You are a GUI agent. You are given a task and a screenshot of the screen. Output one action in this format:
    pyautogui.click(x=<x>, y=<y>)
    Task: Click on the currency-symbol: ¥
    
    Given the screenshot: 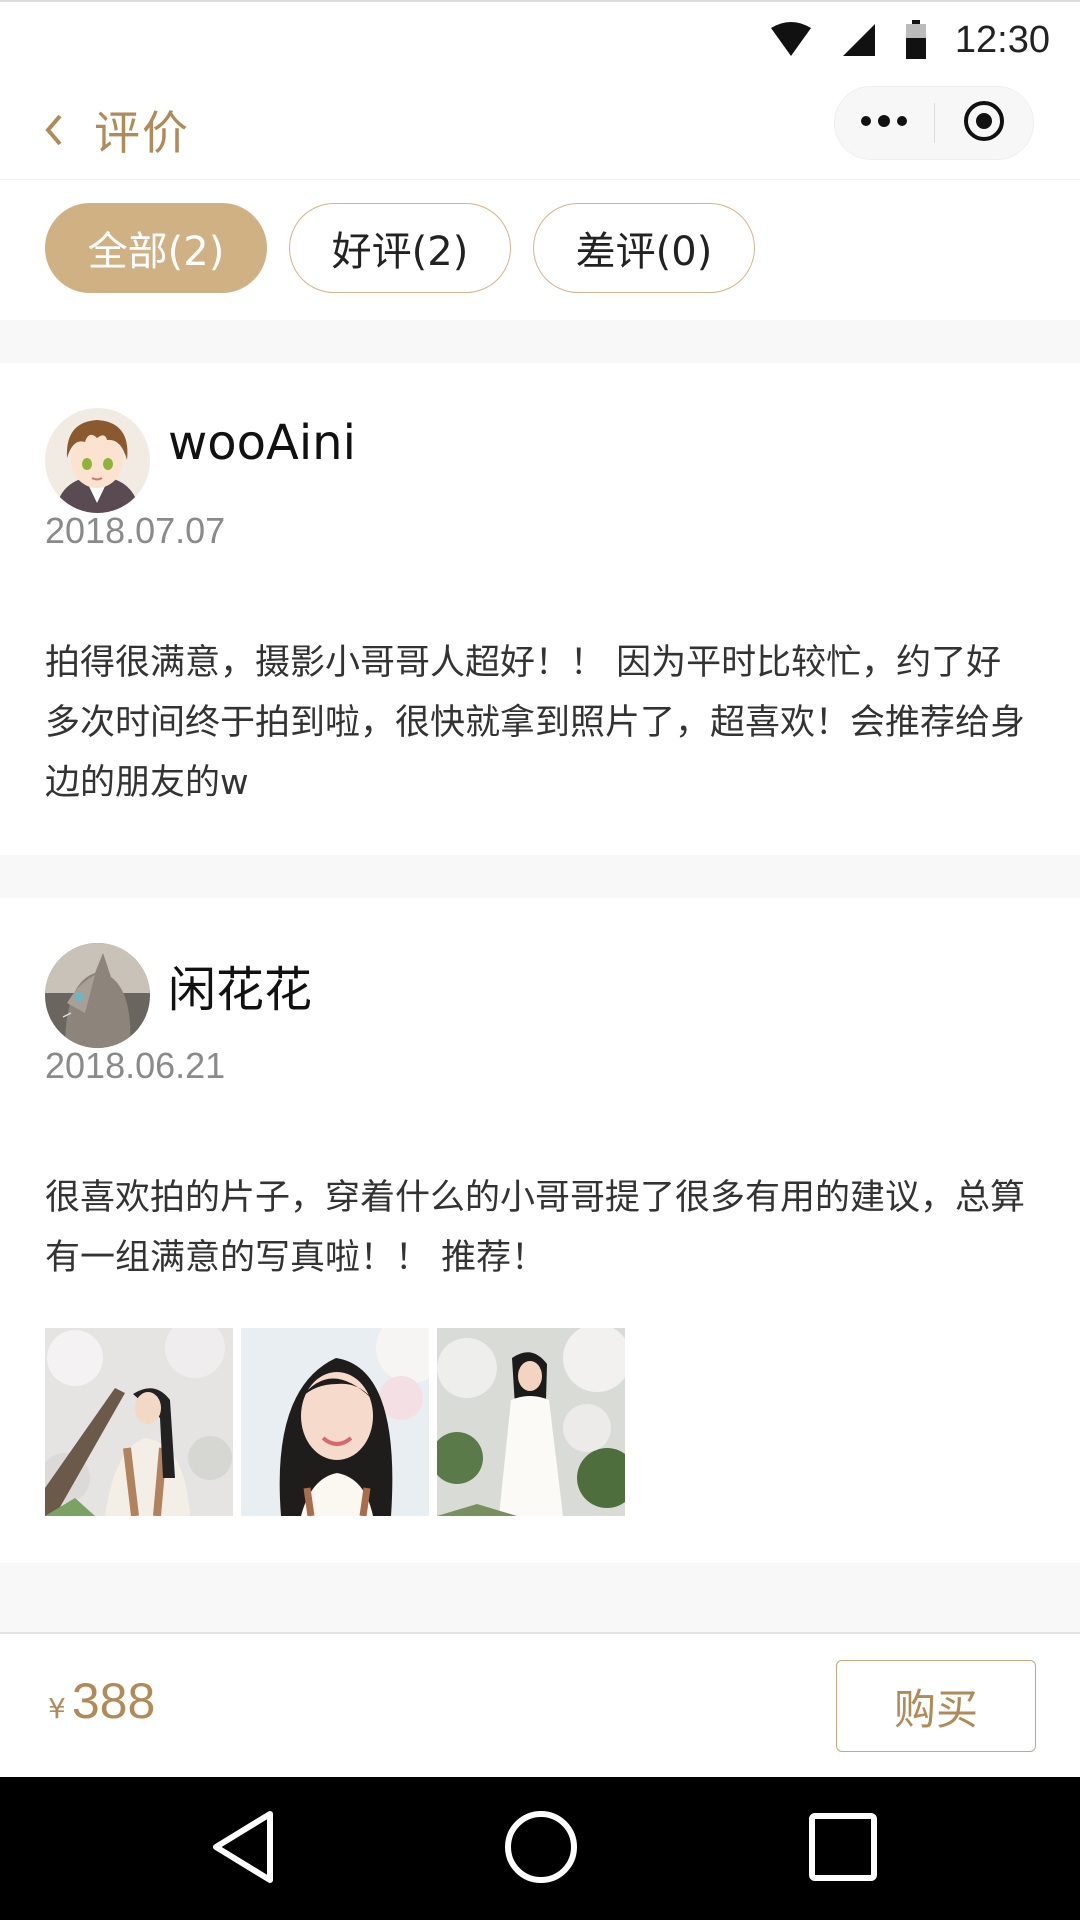 What is the action you would take?
    pyautogui.click(x=57, y=1708)
    